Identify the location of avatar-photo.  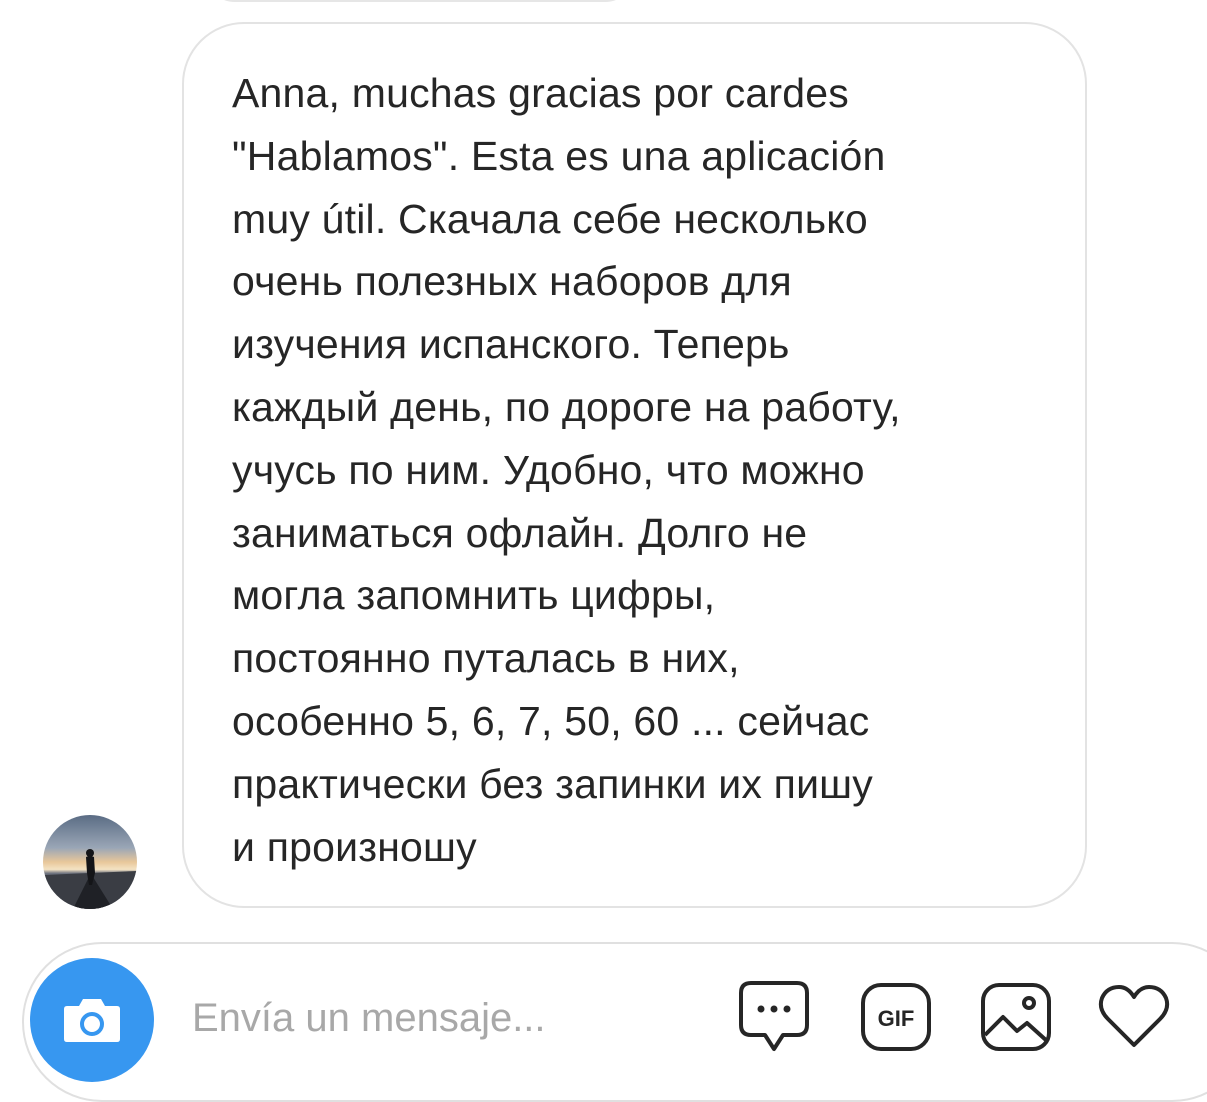
(90, 862).